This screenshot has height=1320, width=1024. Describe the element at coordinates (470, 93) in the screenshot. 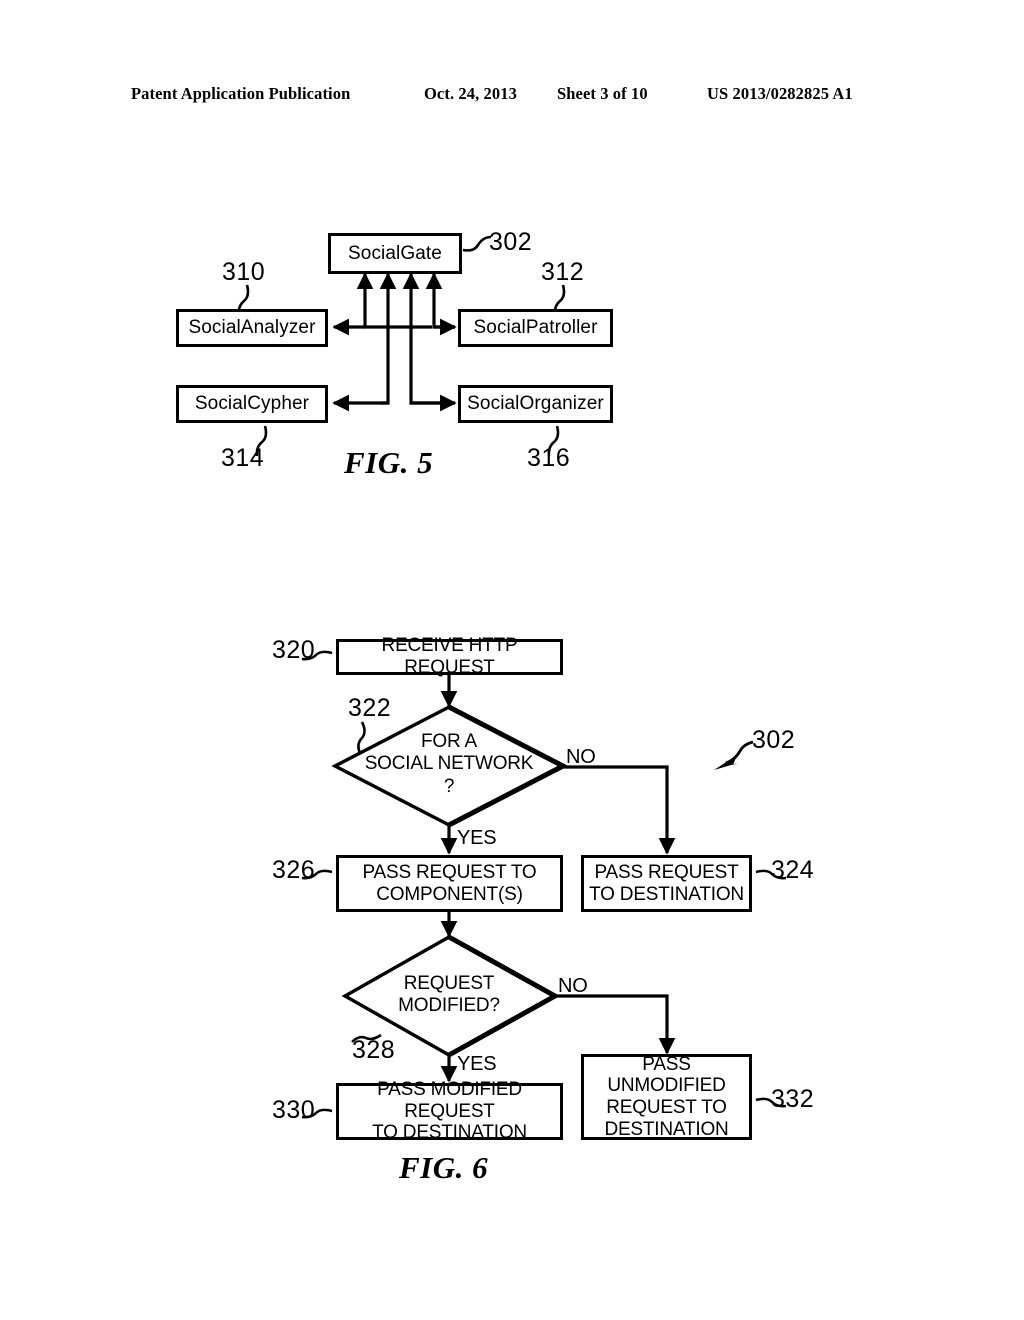

I see `header-date: Oct. 24, 2013` at that location.